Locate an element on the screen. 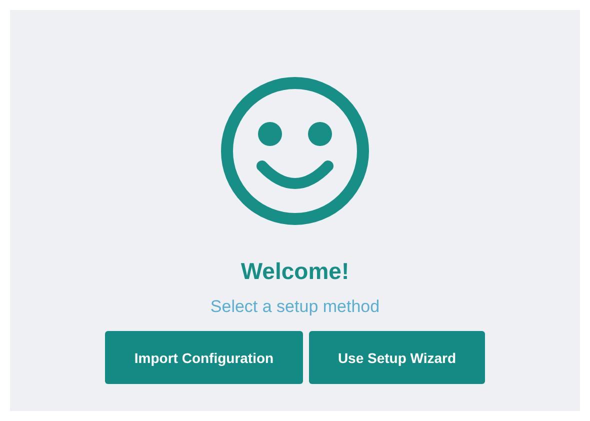 The width and height of the screenshot is (590, 421). welcome-title: Welcome! is located at coordinates (295, 271).